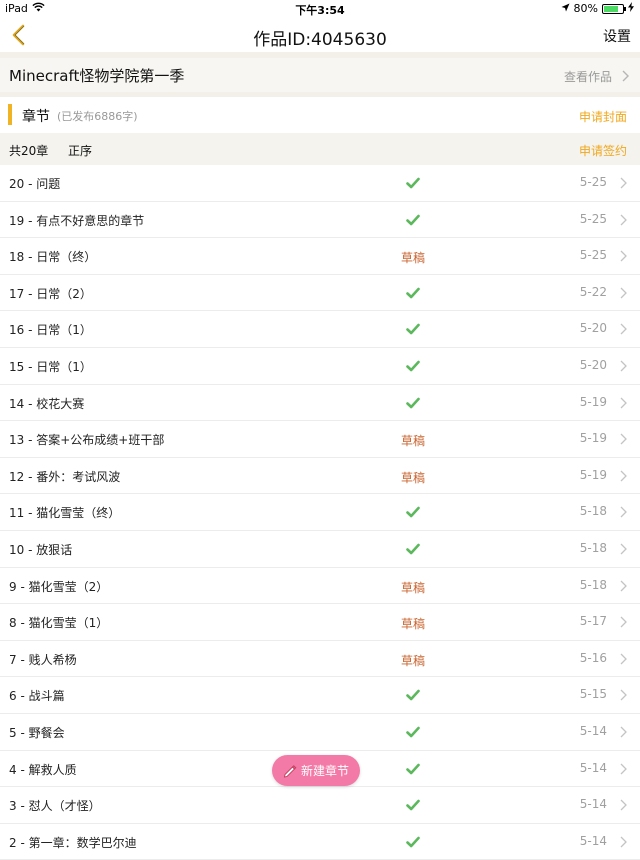 Image resolution: width=640 pixels, height=860 pixels. Describe the element at coordinates (320, 842) in the screenshot. I see `chapter-row: 2 - 第一章：数学巴尔迪 5-14` at that location.